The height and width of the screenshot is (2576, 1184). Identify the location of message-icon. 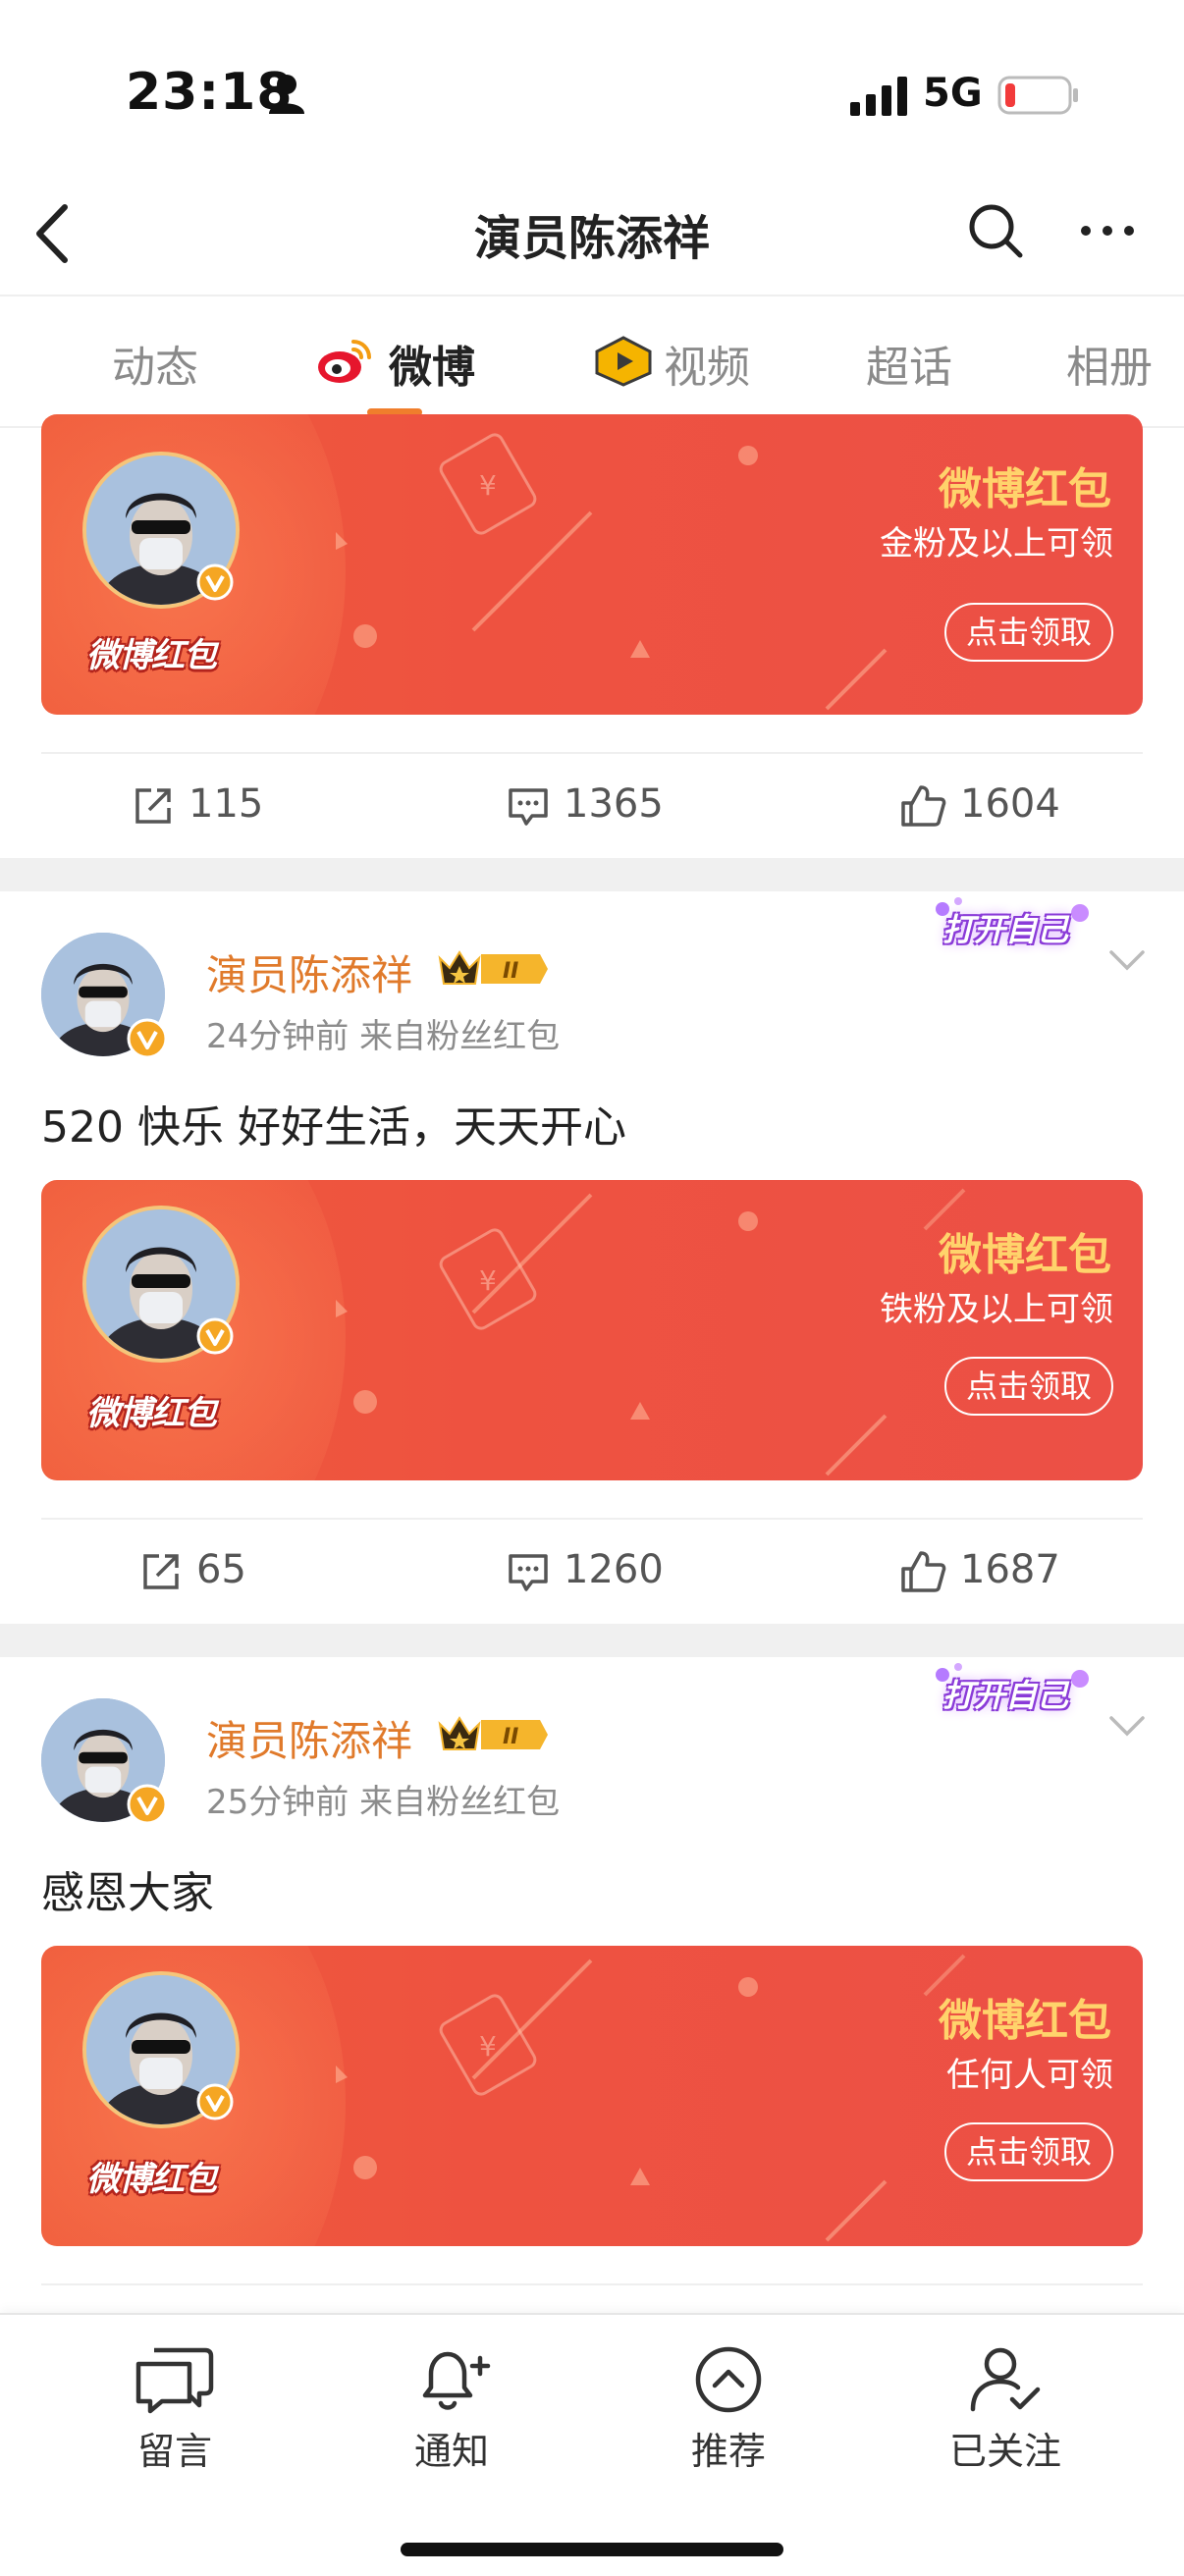
(174, 2380).